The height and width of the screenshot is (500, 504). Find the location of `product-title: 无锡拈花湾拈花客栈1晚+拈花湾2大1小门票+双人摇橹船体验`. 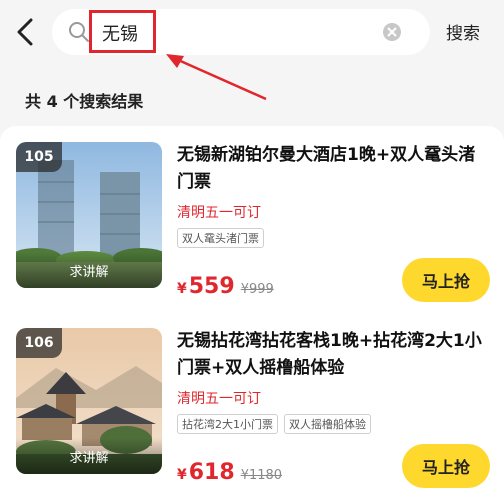

product-title: 无锡拈花湾拈花客栈1晚+拈花湾2大1小门票+双人摇橹船体验 is located at coordinates (334, 355).